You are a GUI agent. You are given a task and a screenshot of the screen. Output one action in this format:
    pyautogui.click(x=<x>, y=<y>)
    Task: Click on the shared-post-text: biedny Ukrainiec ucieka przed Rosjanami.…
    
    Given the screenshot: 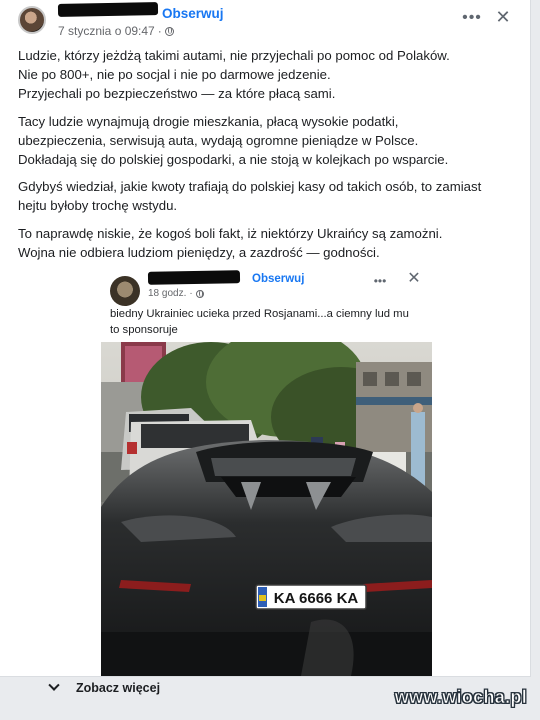 What is the action you would take?
    pyautogui.click(x=259, y=322)
    